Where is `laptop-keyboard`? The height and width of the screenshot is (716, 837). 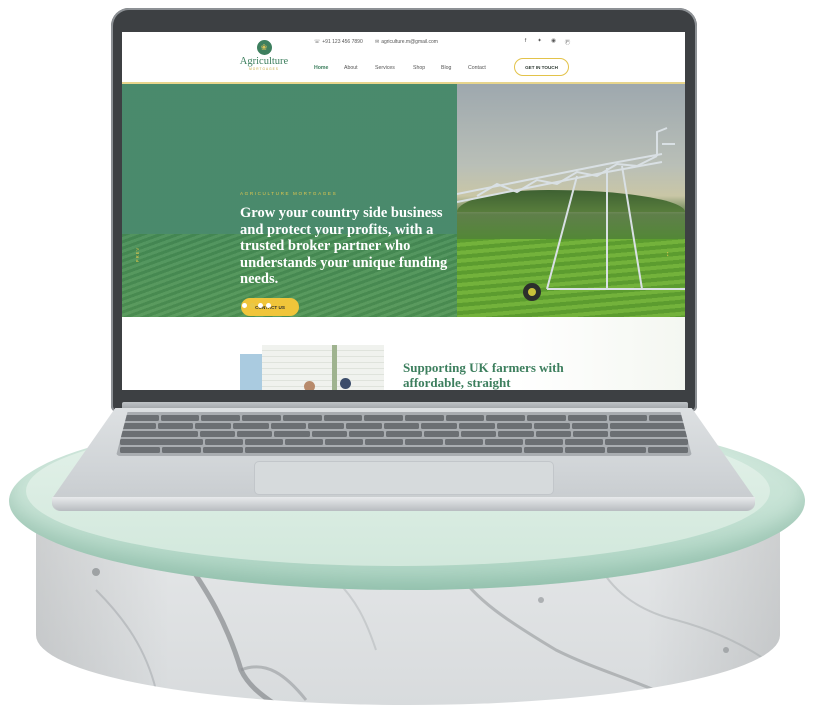 laptop-keyboard is located at coordinates (404, 434).